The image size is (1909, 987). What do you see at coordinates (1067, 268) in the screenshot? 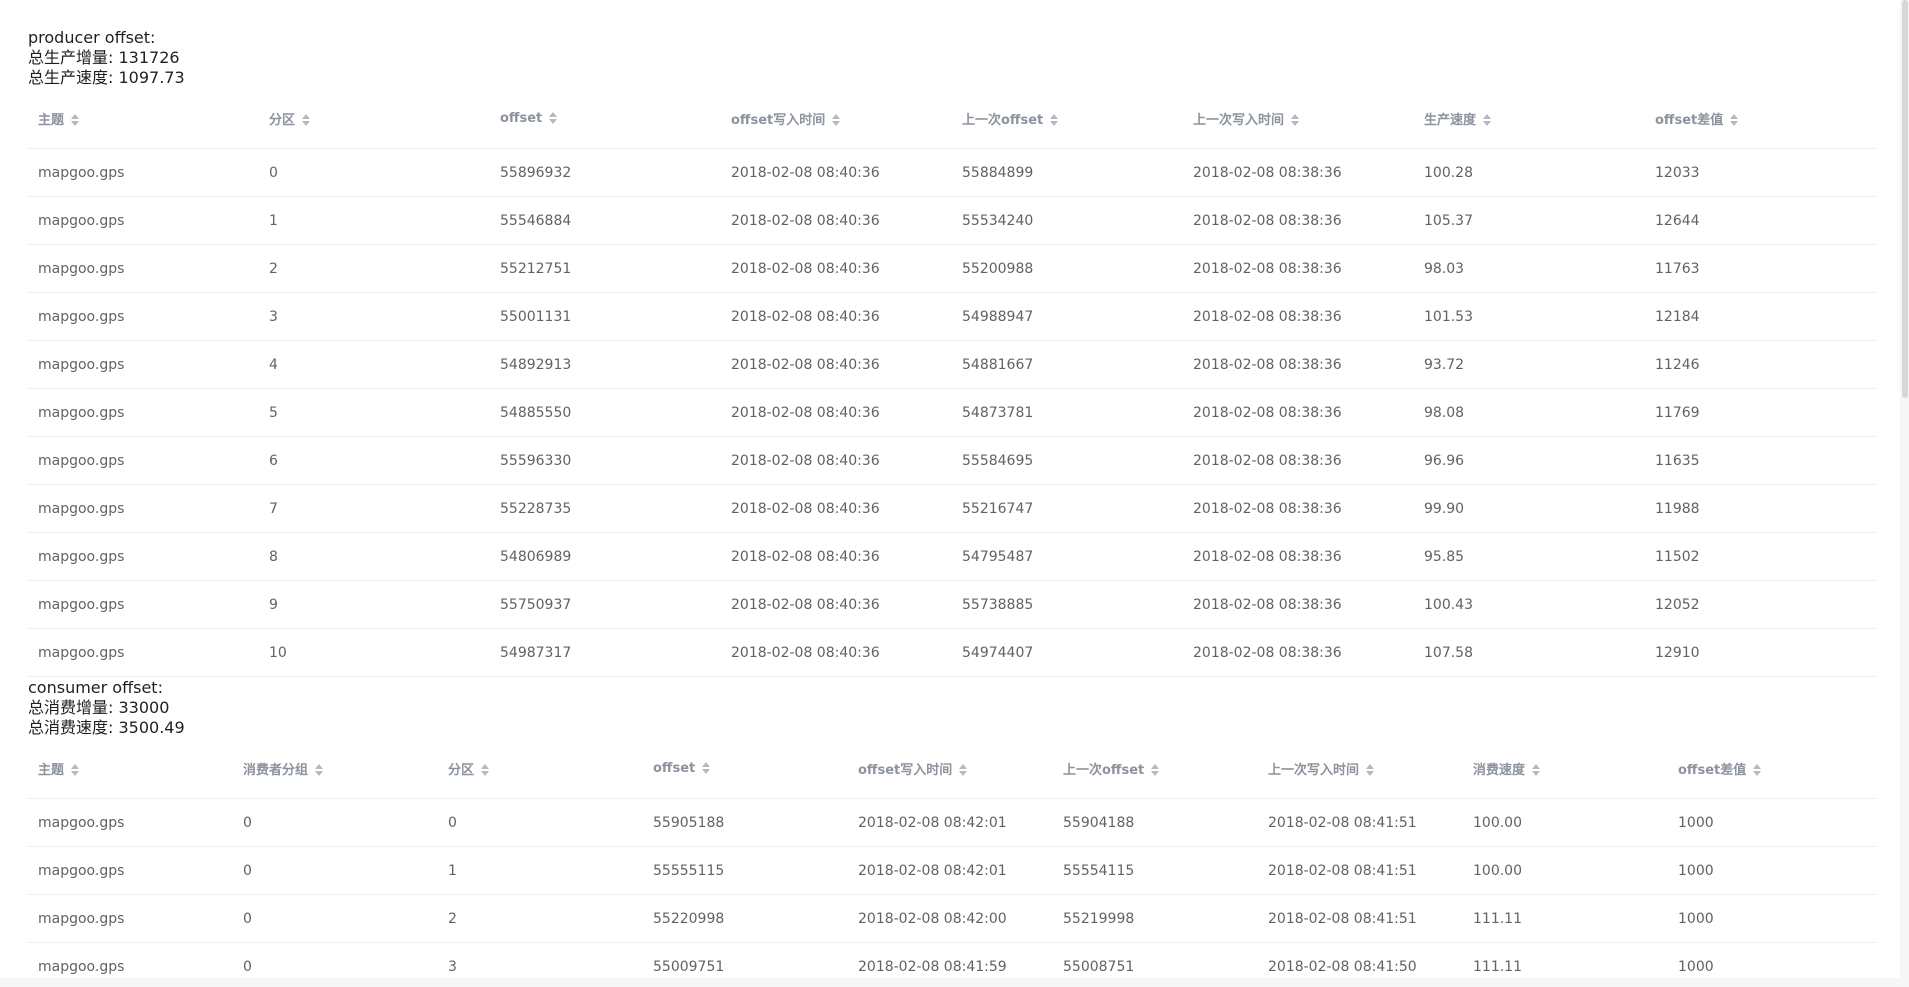
I see `table-cell: 55200988` at bounding box center [1067, 268].